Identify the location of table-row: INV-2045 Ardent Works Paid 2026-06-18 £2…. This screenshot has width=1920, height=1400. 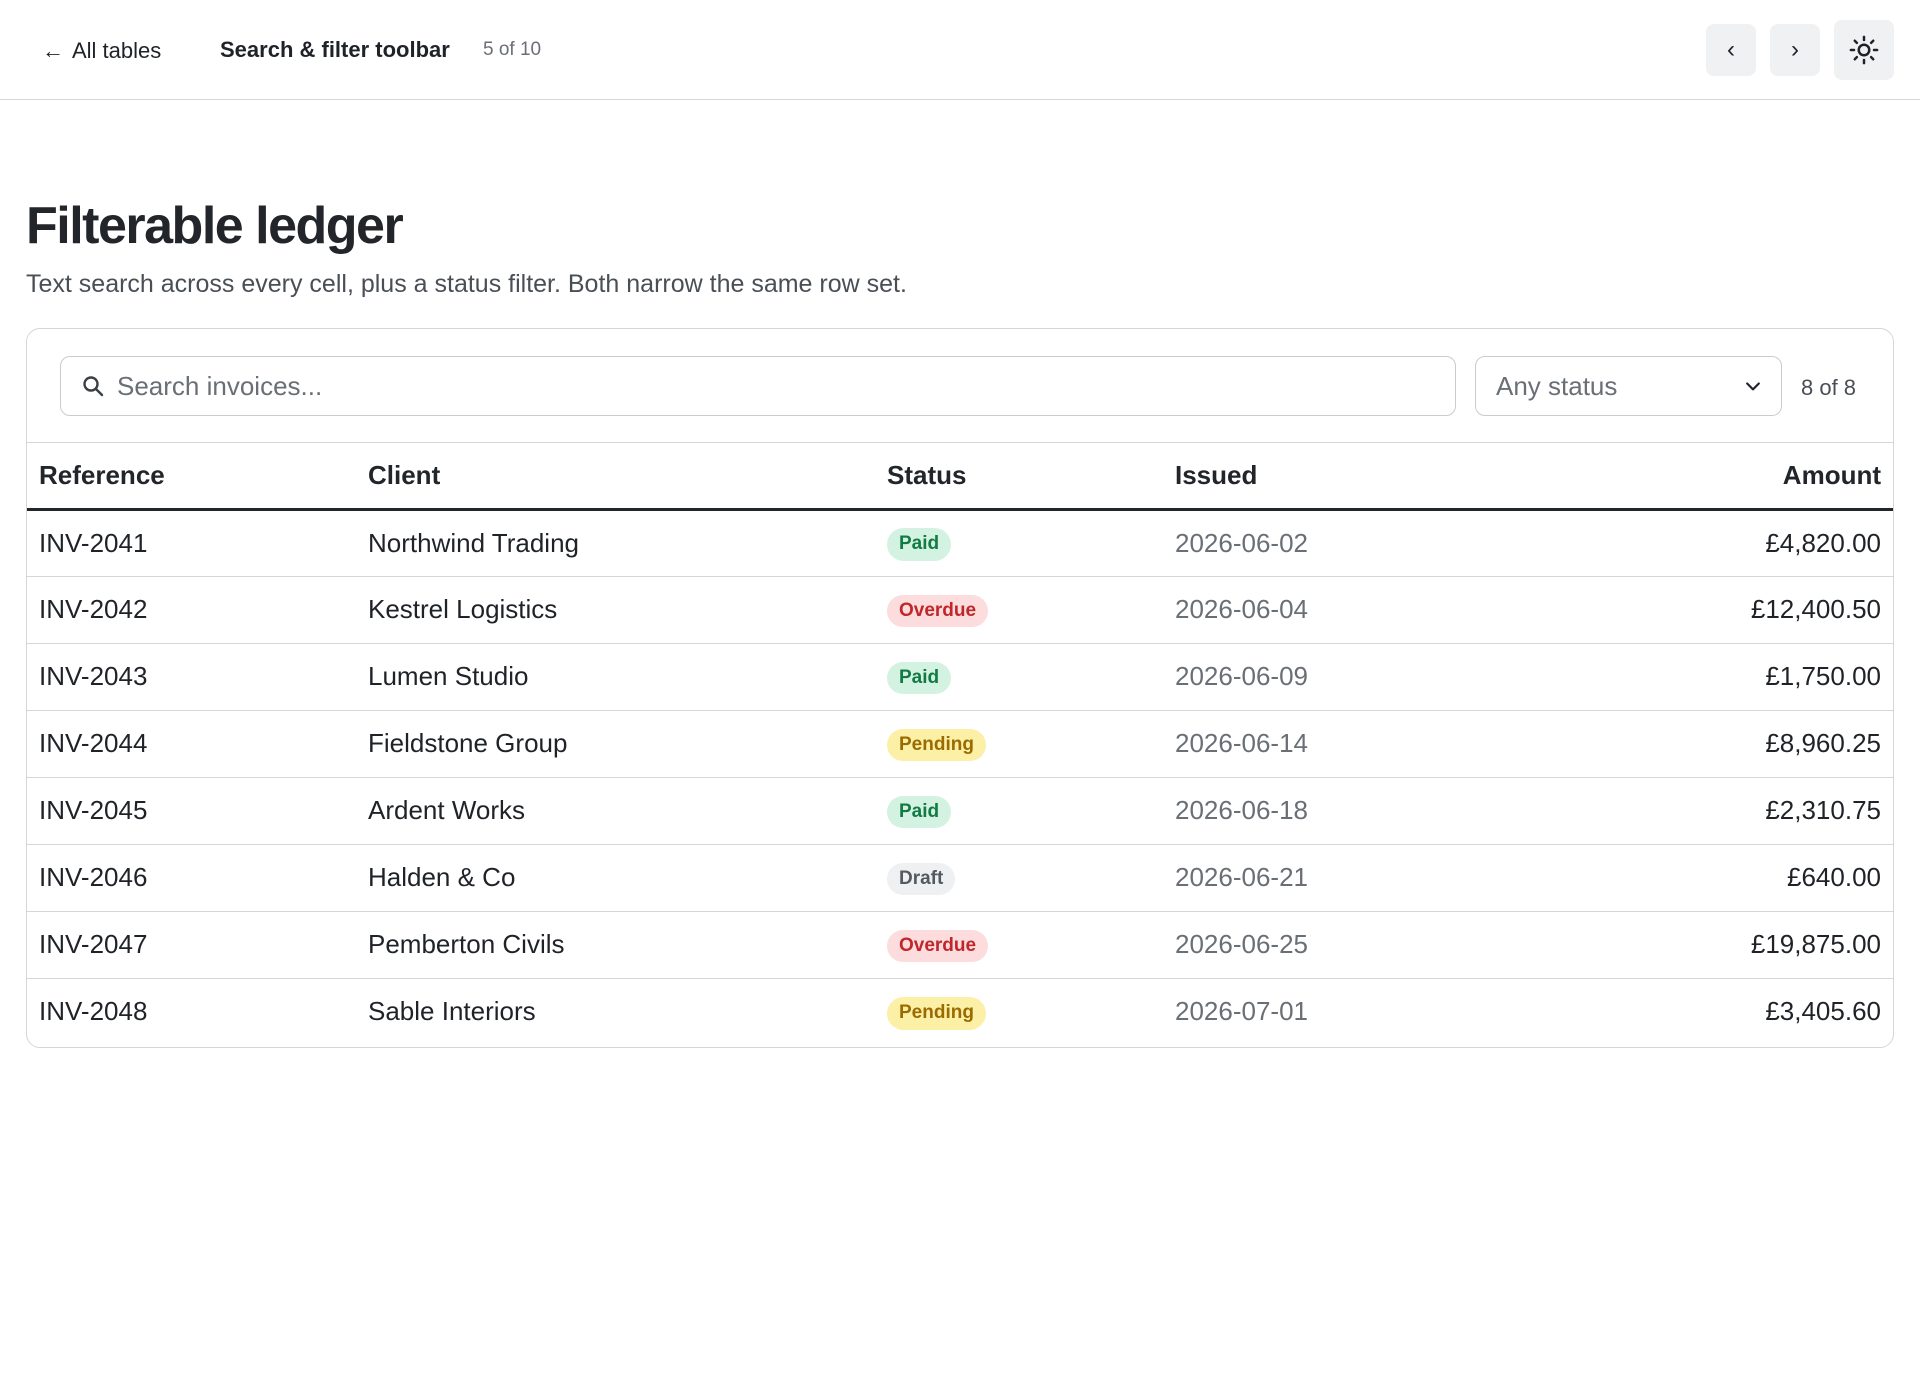
(960, 811).